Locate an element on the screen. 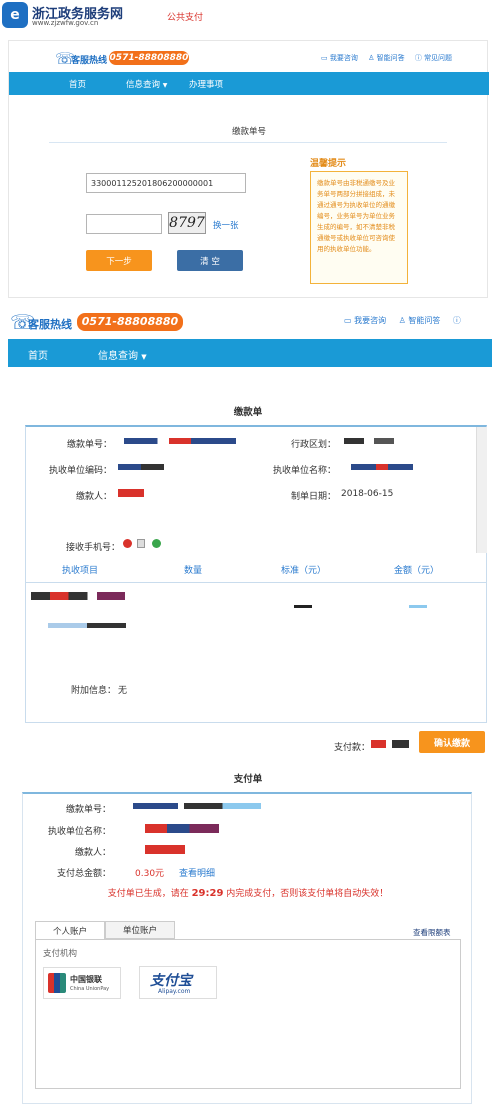 The width and height of the screenshot is (496, 1108). unit-code-label: 执收单位编码： is located at coordinates (80, 471).